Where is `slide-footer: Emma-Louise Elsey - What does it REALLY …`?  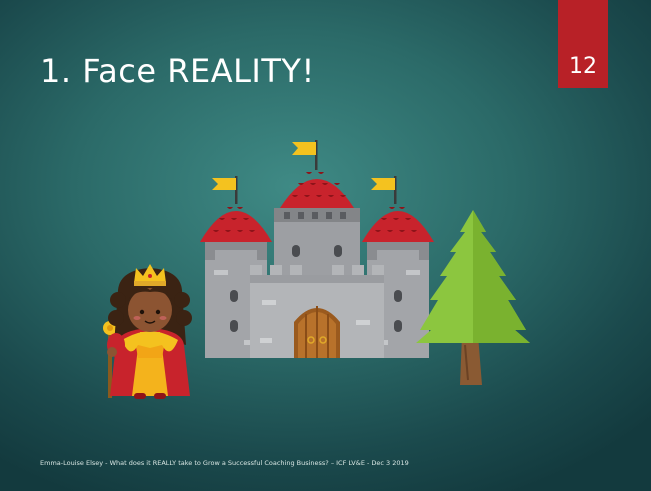 slide-footer: Emma-Louise Elsey - What does it REALLY … is located at coordinates (224, 463).